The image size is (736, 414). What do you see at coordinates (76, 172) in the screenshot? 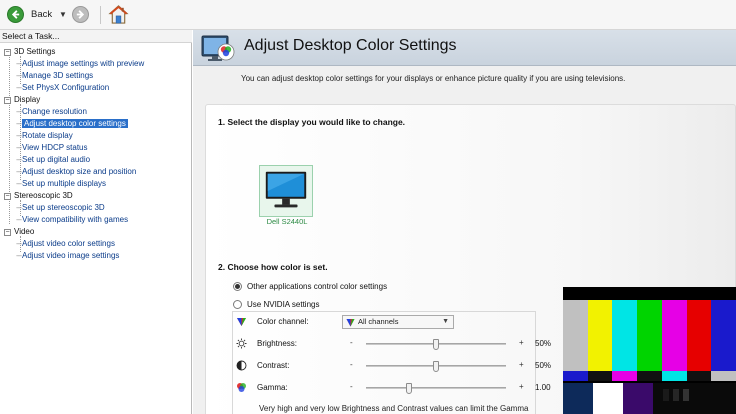
I see `task-adjust-desktop-size-and-position: ---Adjust desktop size and position` at bounding box center [76, 172].